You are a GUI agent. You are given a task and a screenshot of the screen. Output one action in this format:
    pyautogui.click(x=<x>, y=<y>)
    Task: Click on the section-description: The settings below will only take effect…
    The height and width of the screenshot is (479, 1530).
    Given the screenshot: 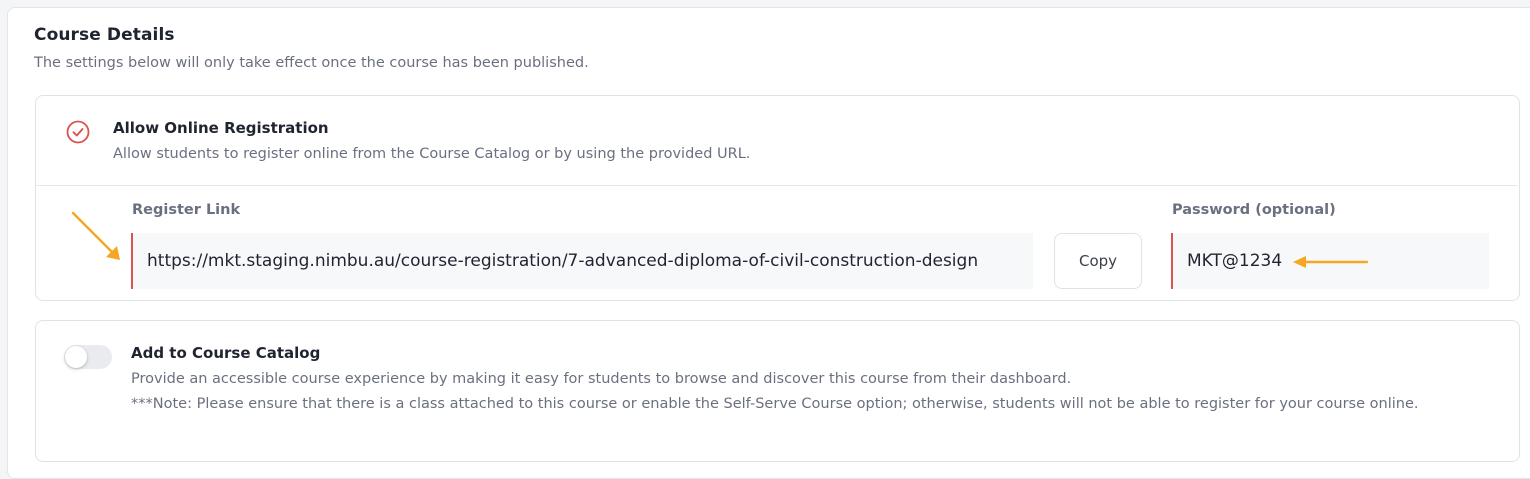 What is the action you would take?
    pyautogui.click(x=311, y=63)
    